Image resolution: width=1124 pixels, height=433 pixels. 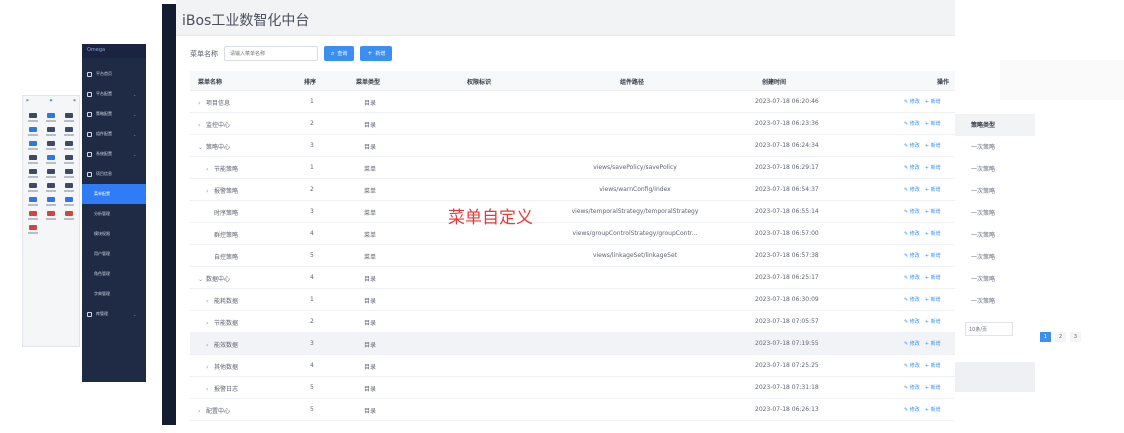 What do you see at coordinates (114, 174) in the screenshot?
I see `sidebar-item: 项目信息` at bounding box center [114, 174].